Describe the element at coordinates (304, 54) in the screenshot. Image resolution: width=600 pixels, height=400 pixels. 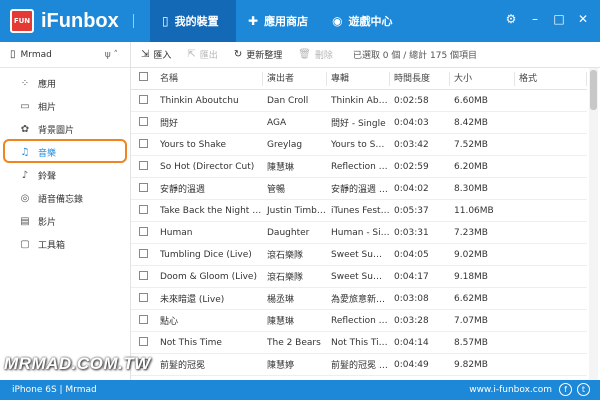
I see `trash-icon: 🗑` at that location.